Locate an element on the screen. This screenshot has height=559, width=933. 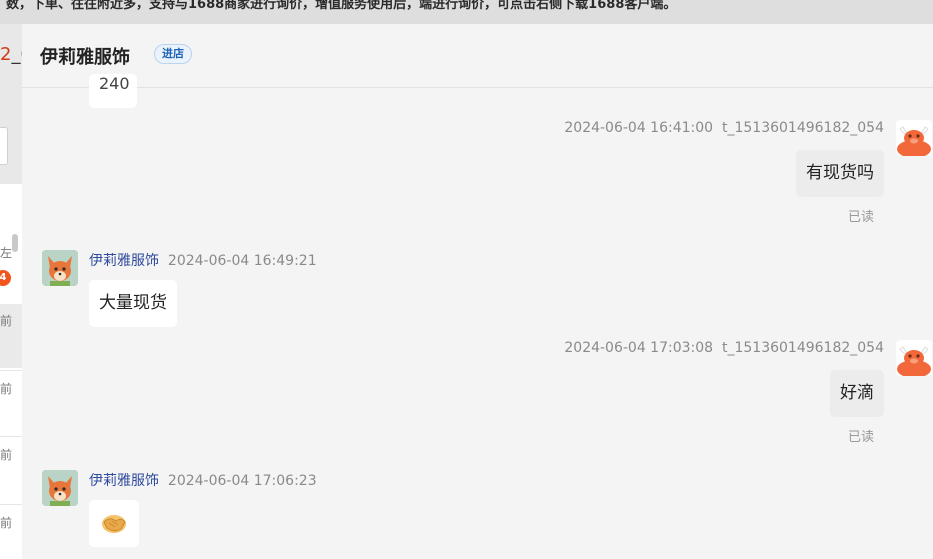
message-meta: 伊莉雅服饰 2024-06-04 17:06:23 is located at coordinates (203, 480).